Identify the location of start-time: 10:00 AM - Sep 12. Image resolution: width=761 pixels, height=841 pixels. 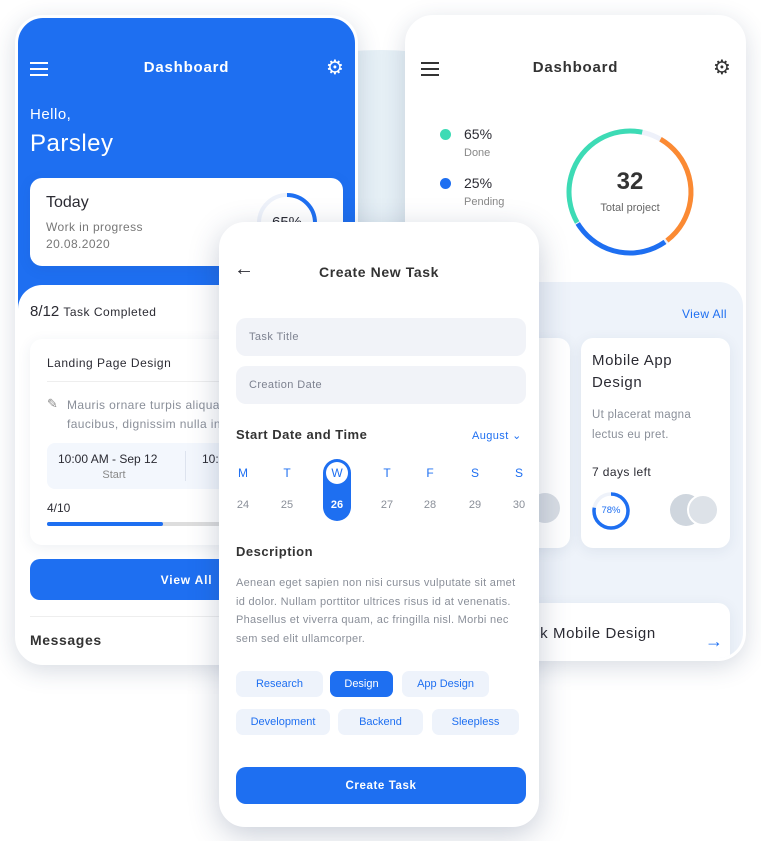
(108, 459).